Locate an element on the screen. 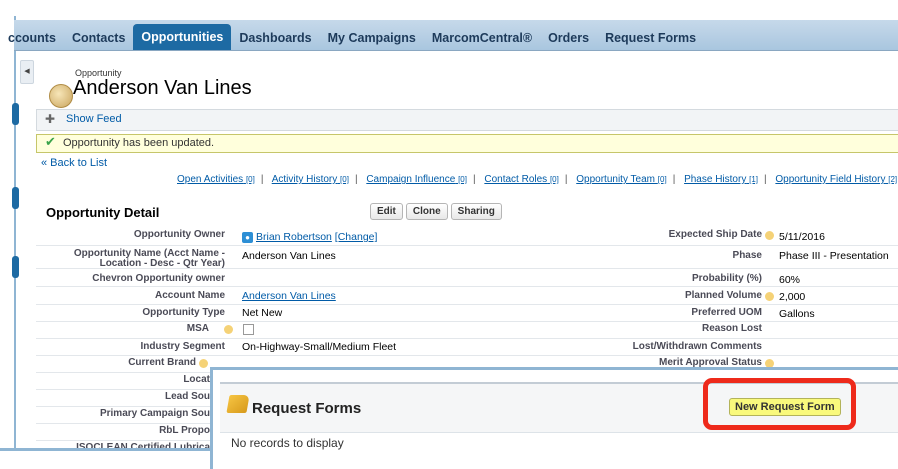  related-link-opportunity-team: Opportunity Team [0] is located at coordinates (621, 179).